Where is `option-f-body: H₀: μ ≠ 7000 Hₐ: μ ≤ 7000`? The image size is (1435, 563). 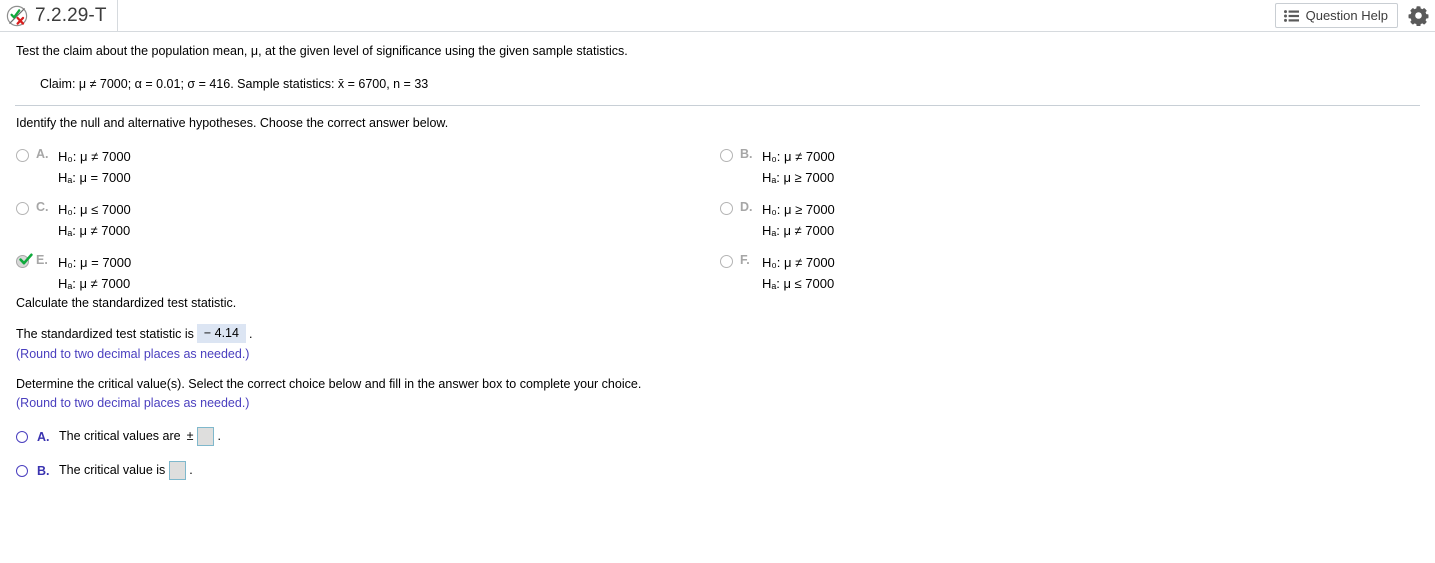
option-f-body: H₀: μ ≠ 7000 Hₐ: μ ≤ 7000 is located at coordinates (798, 273).